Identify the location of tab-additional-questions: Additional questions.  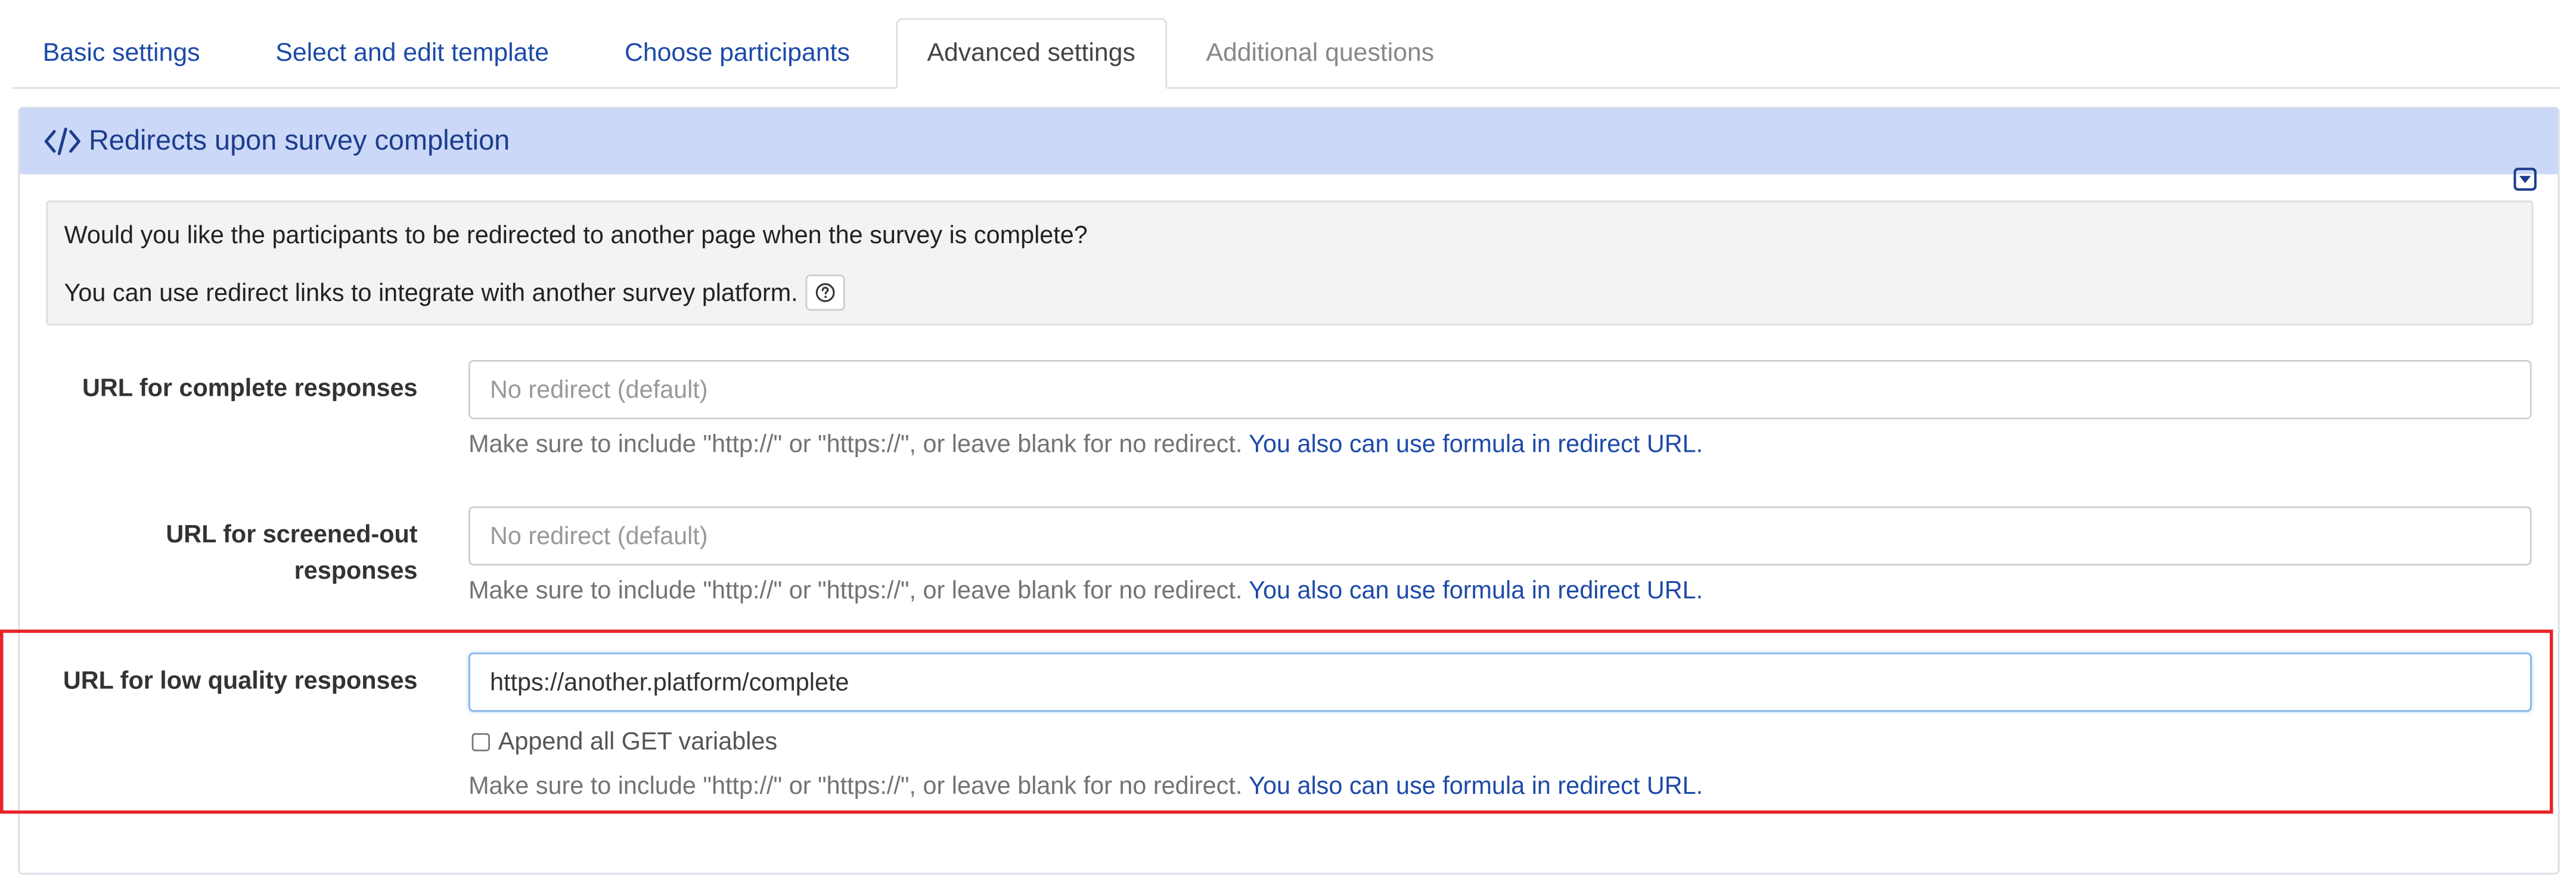
(1320, 53).